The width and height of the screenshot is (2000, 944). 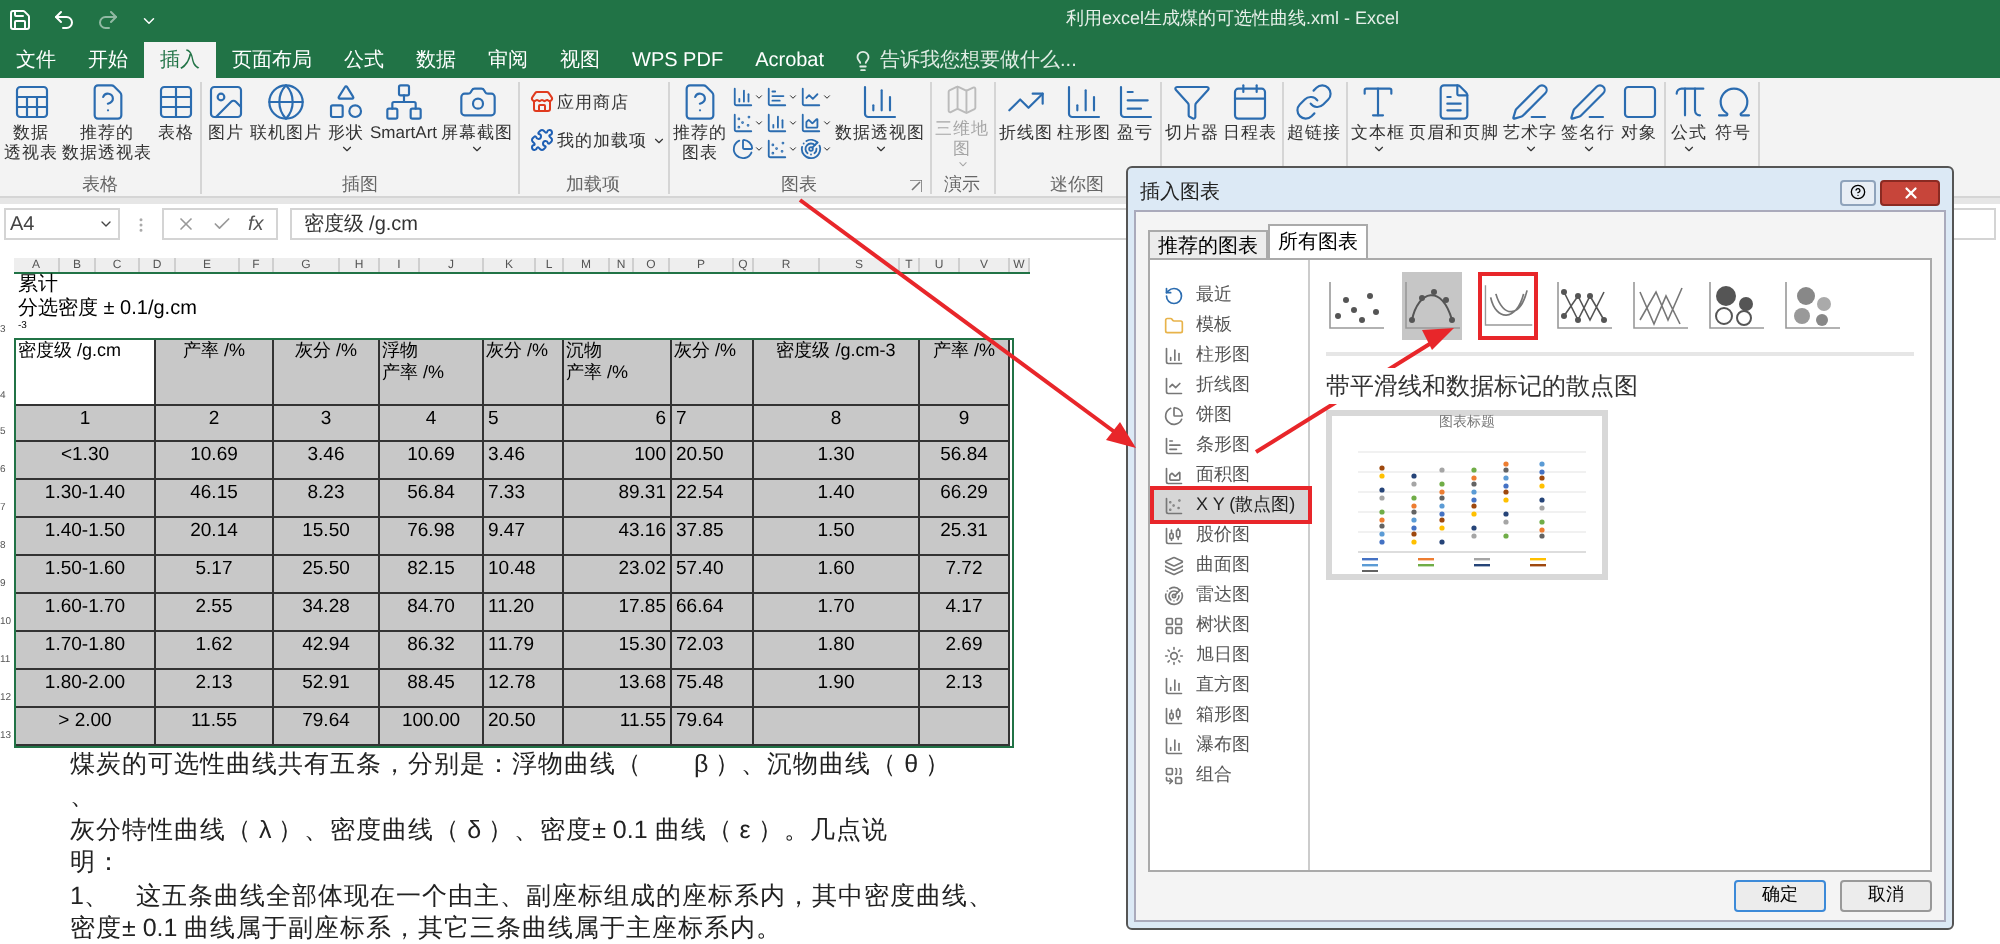 What do you see at coordinates (1077, 183) in the screenshot?
I see `group-label: 迷你图` at bounding box center [1077, 183].